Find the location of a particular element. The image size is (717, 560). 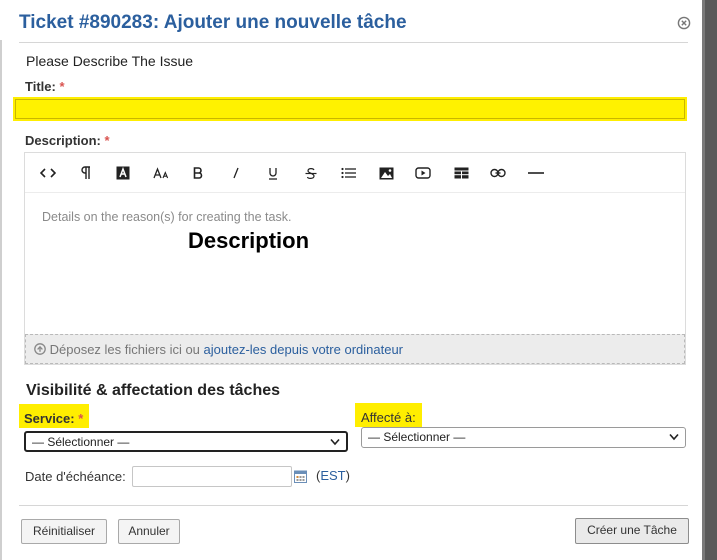

assigned-label: Affecté à: is located at coordinates (388, 415).